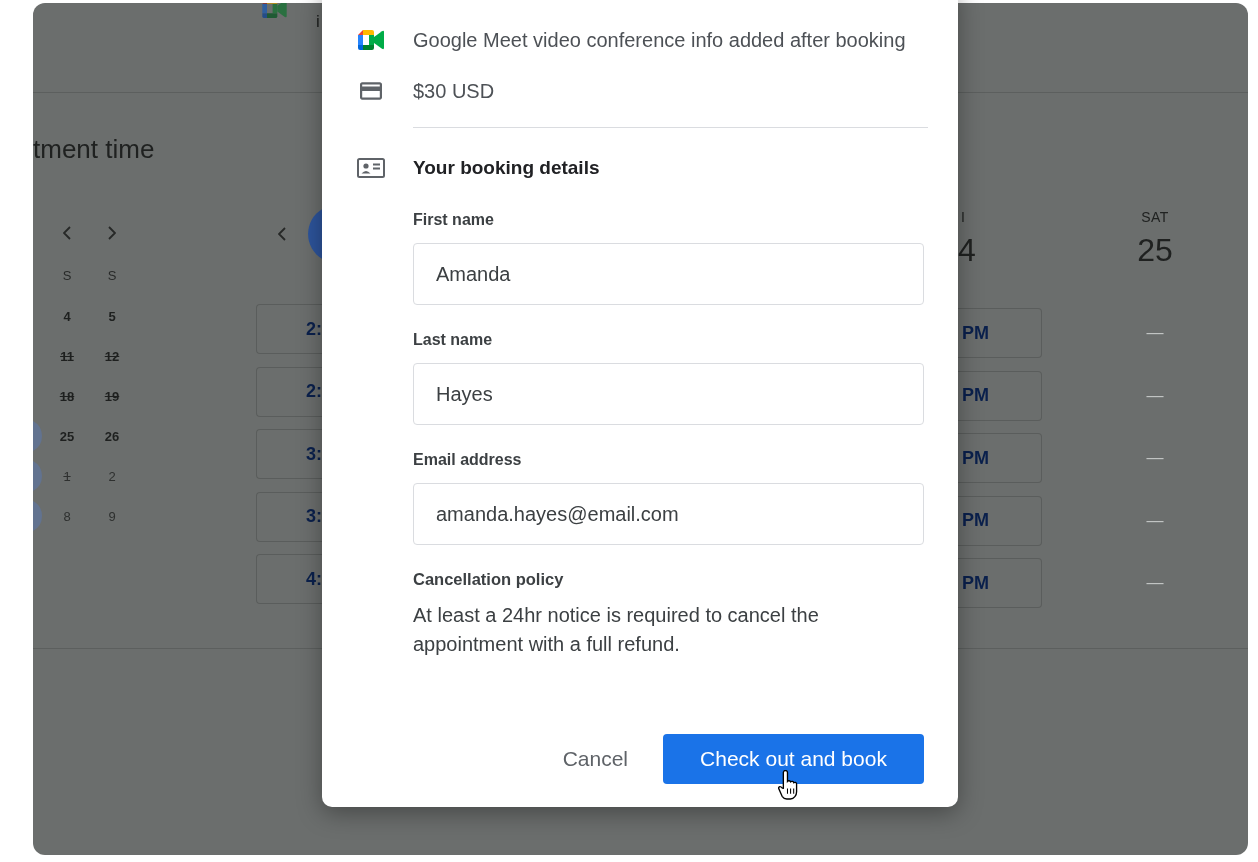  I want to click on date-number: 4, so click(967, 250).